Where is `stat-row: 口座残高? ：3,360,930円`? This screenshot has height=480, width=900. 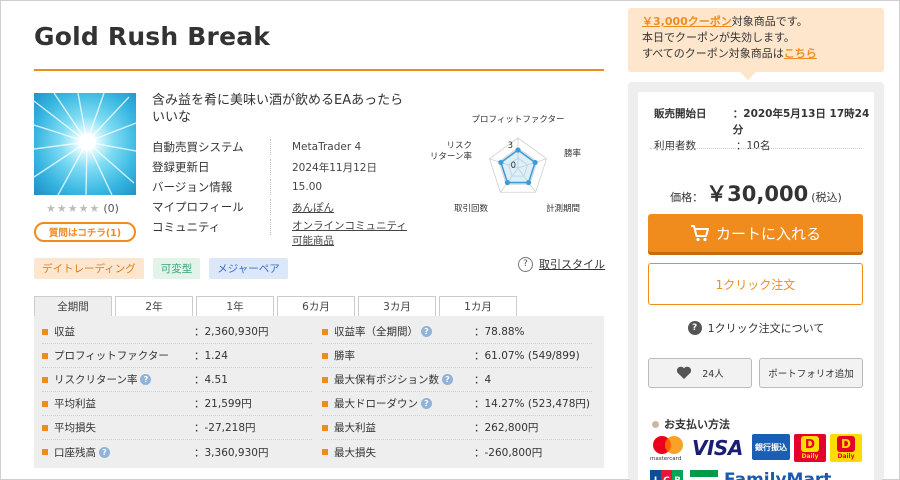 stat-row: 口座残高? ：3,360,930円 is located at coordinates (177, 452).